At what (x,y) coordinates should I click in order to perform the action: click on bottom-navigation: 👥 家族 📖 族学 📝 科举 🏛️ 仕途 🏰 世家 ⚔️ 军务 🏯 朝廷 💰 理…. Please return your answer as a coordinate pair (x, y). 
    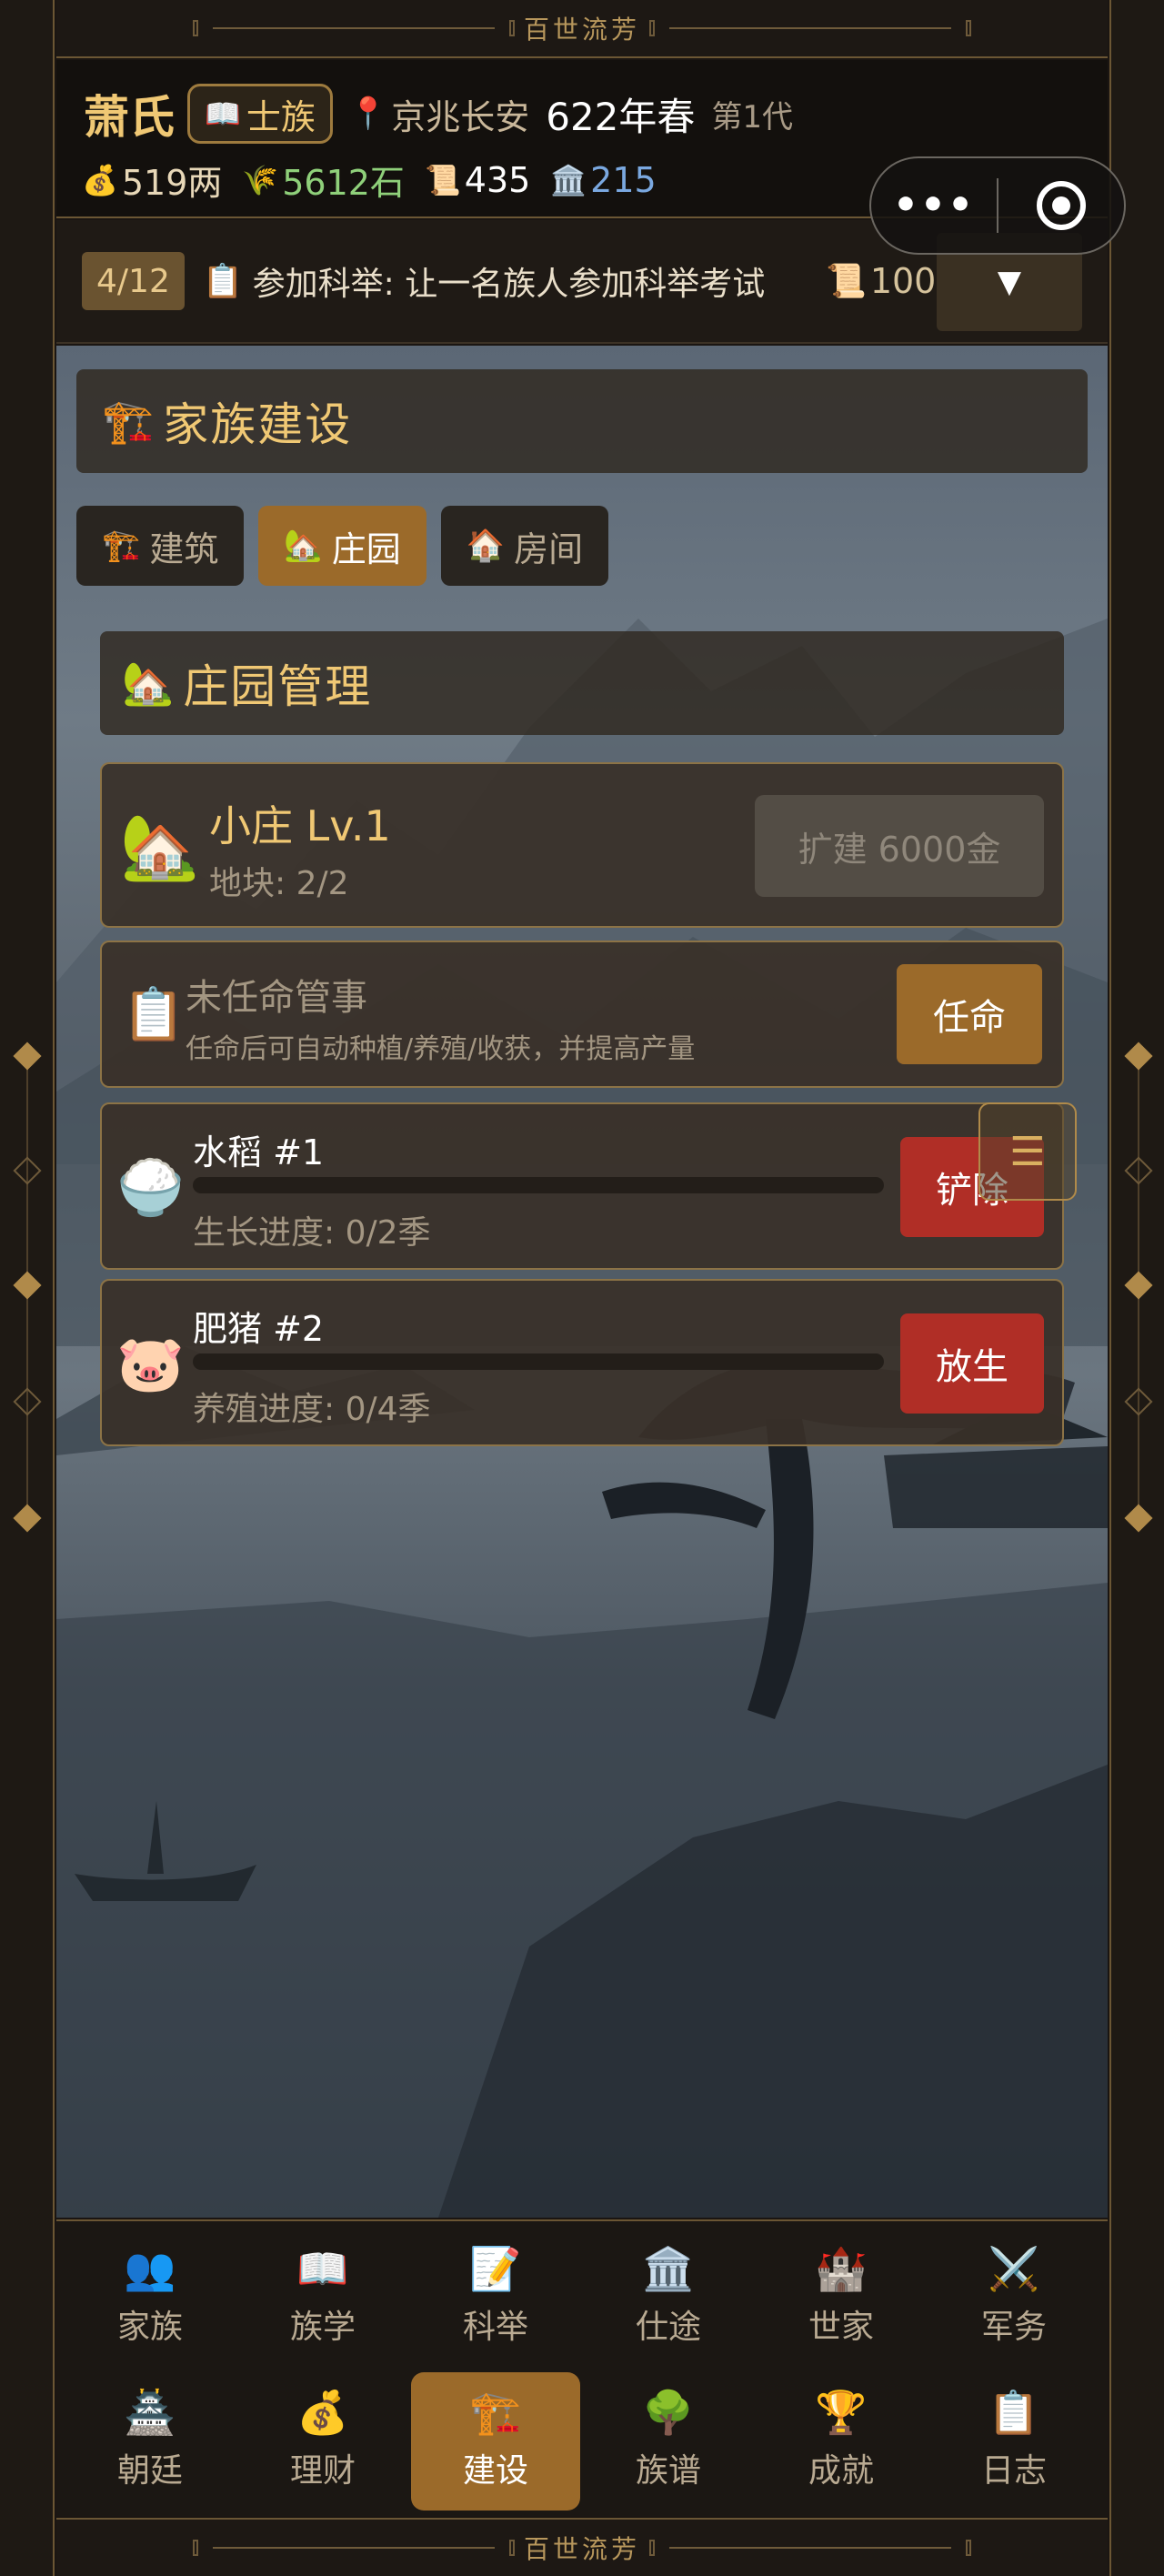
    Looking at the image, I should click on (582, 2367).